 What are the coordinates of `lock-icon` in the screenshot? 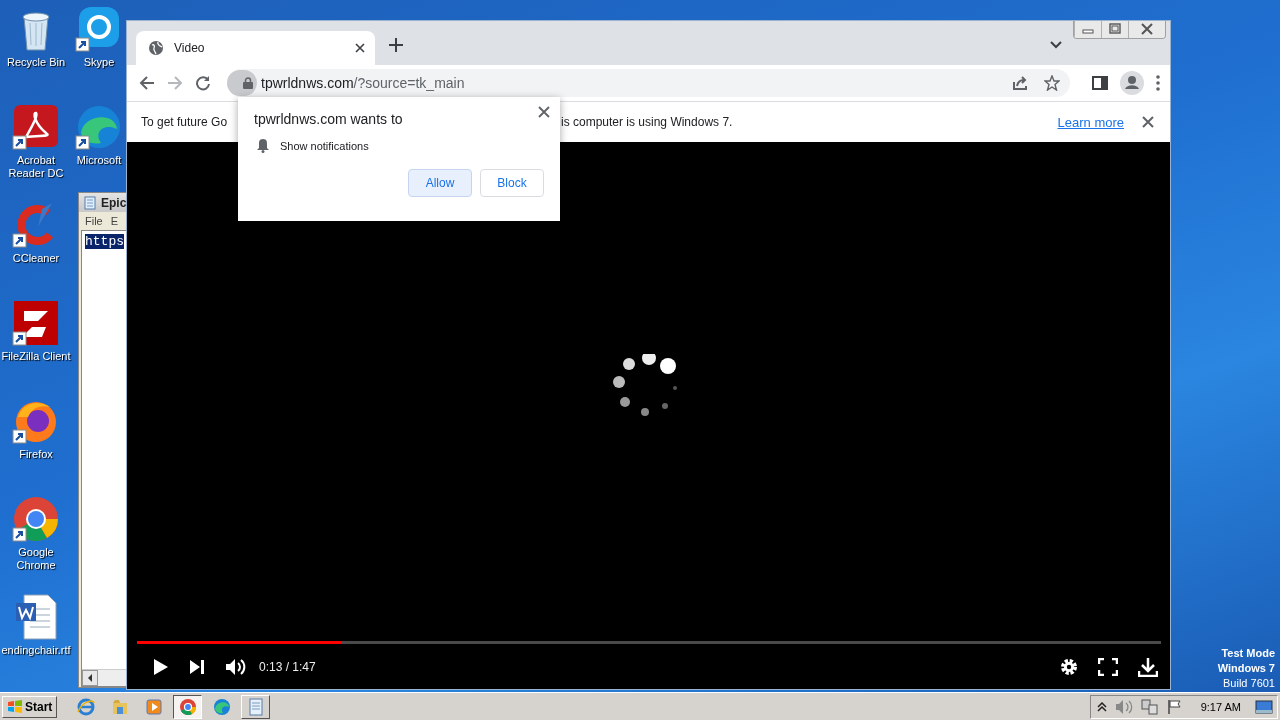 It's located at (248, 83).